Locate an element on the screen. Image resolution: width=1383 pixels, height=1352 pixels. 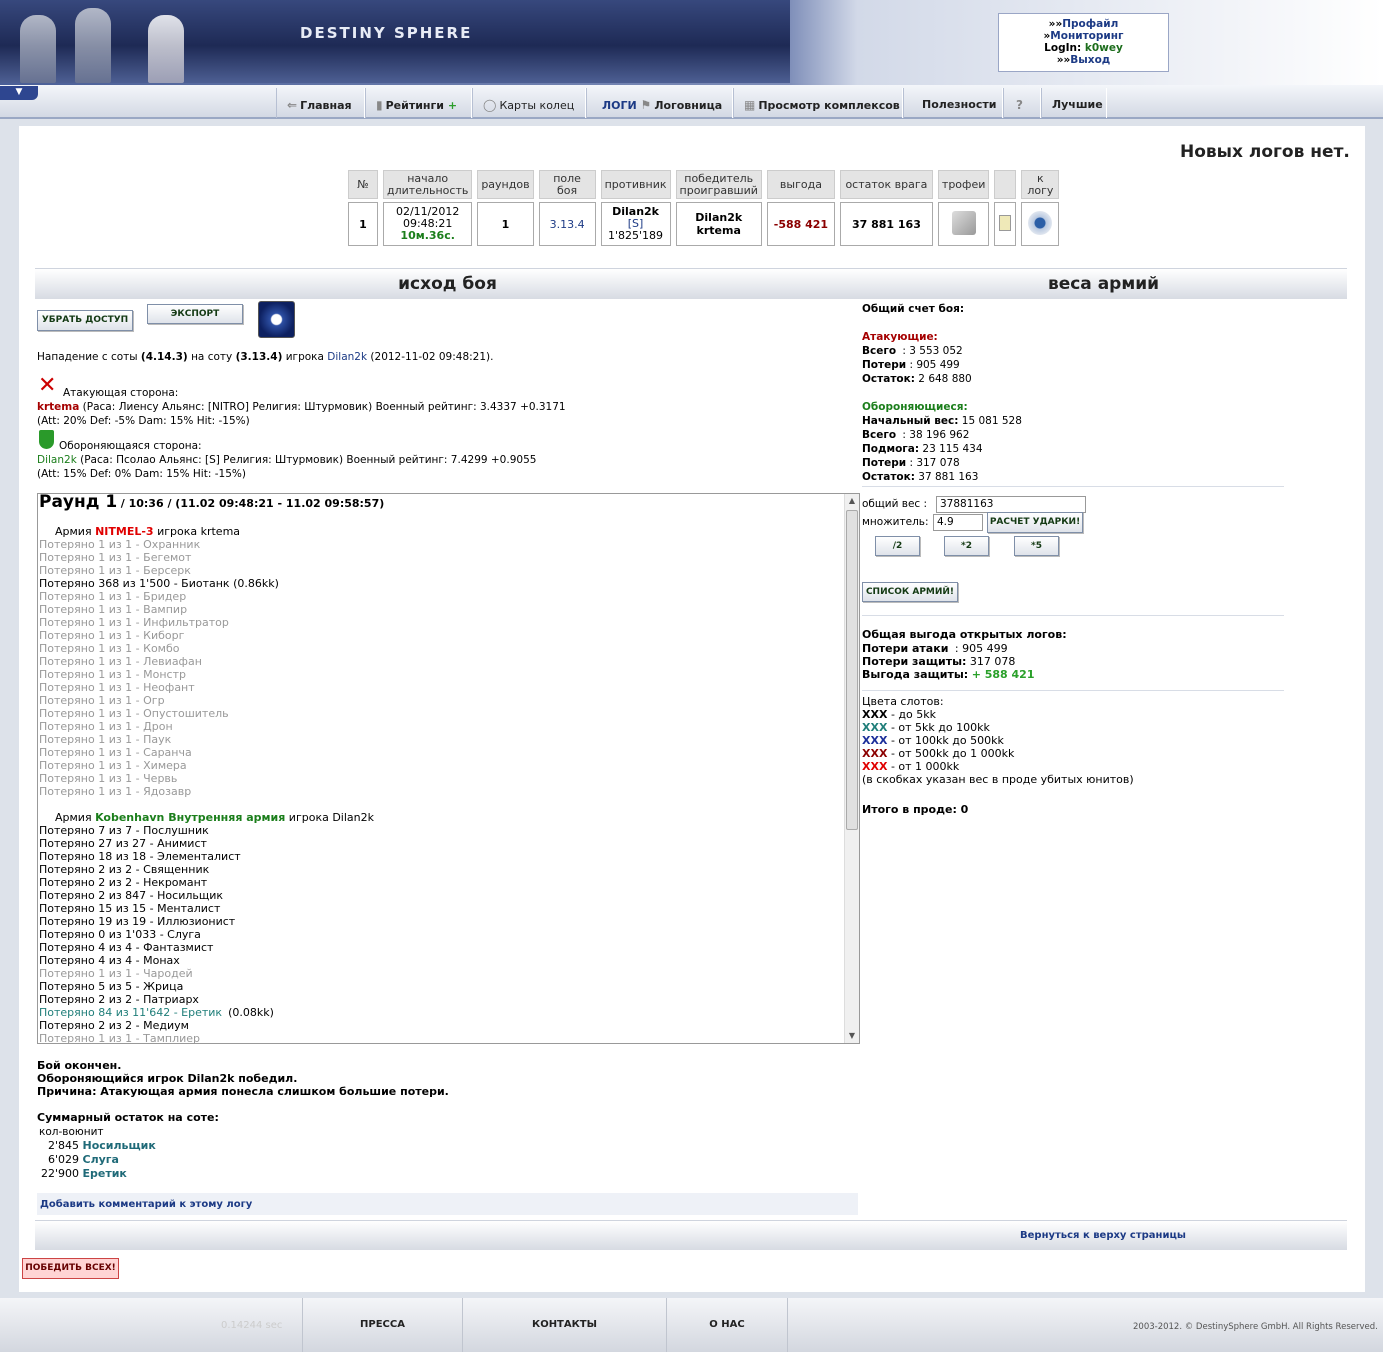
chart-icon: ▮ is located at coordinates (379, 105).